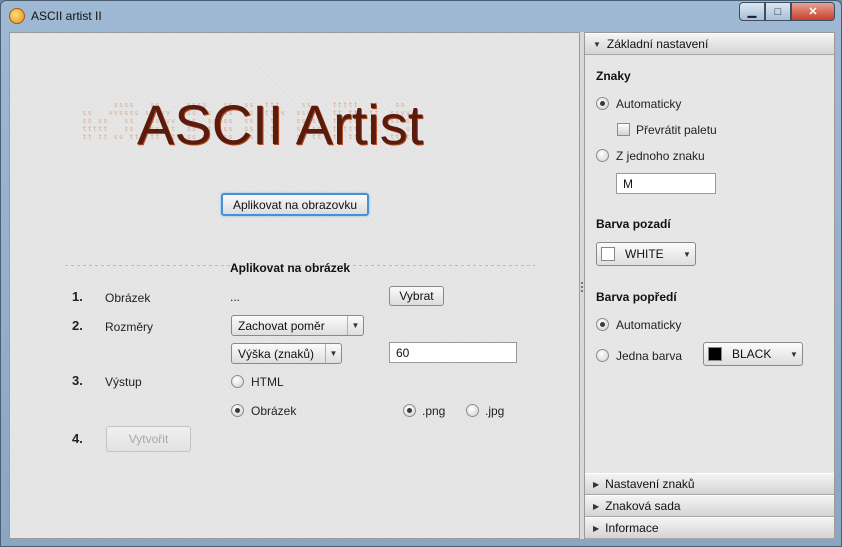 The image size is (842, 547). What do you see at coordinates (421, 16) in the screenshot?
I see `title-bar: ASCII artist II ▁ □ ✕` at bounding box center [421, 16].